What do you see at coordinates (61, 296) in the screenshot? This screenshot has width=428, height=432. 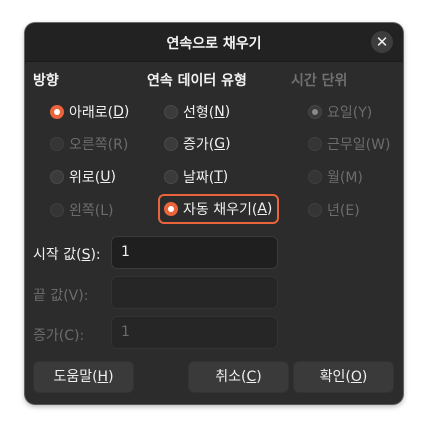 I see `end-value-label: 끝 값(V):` at bounding box center [61, 296].